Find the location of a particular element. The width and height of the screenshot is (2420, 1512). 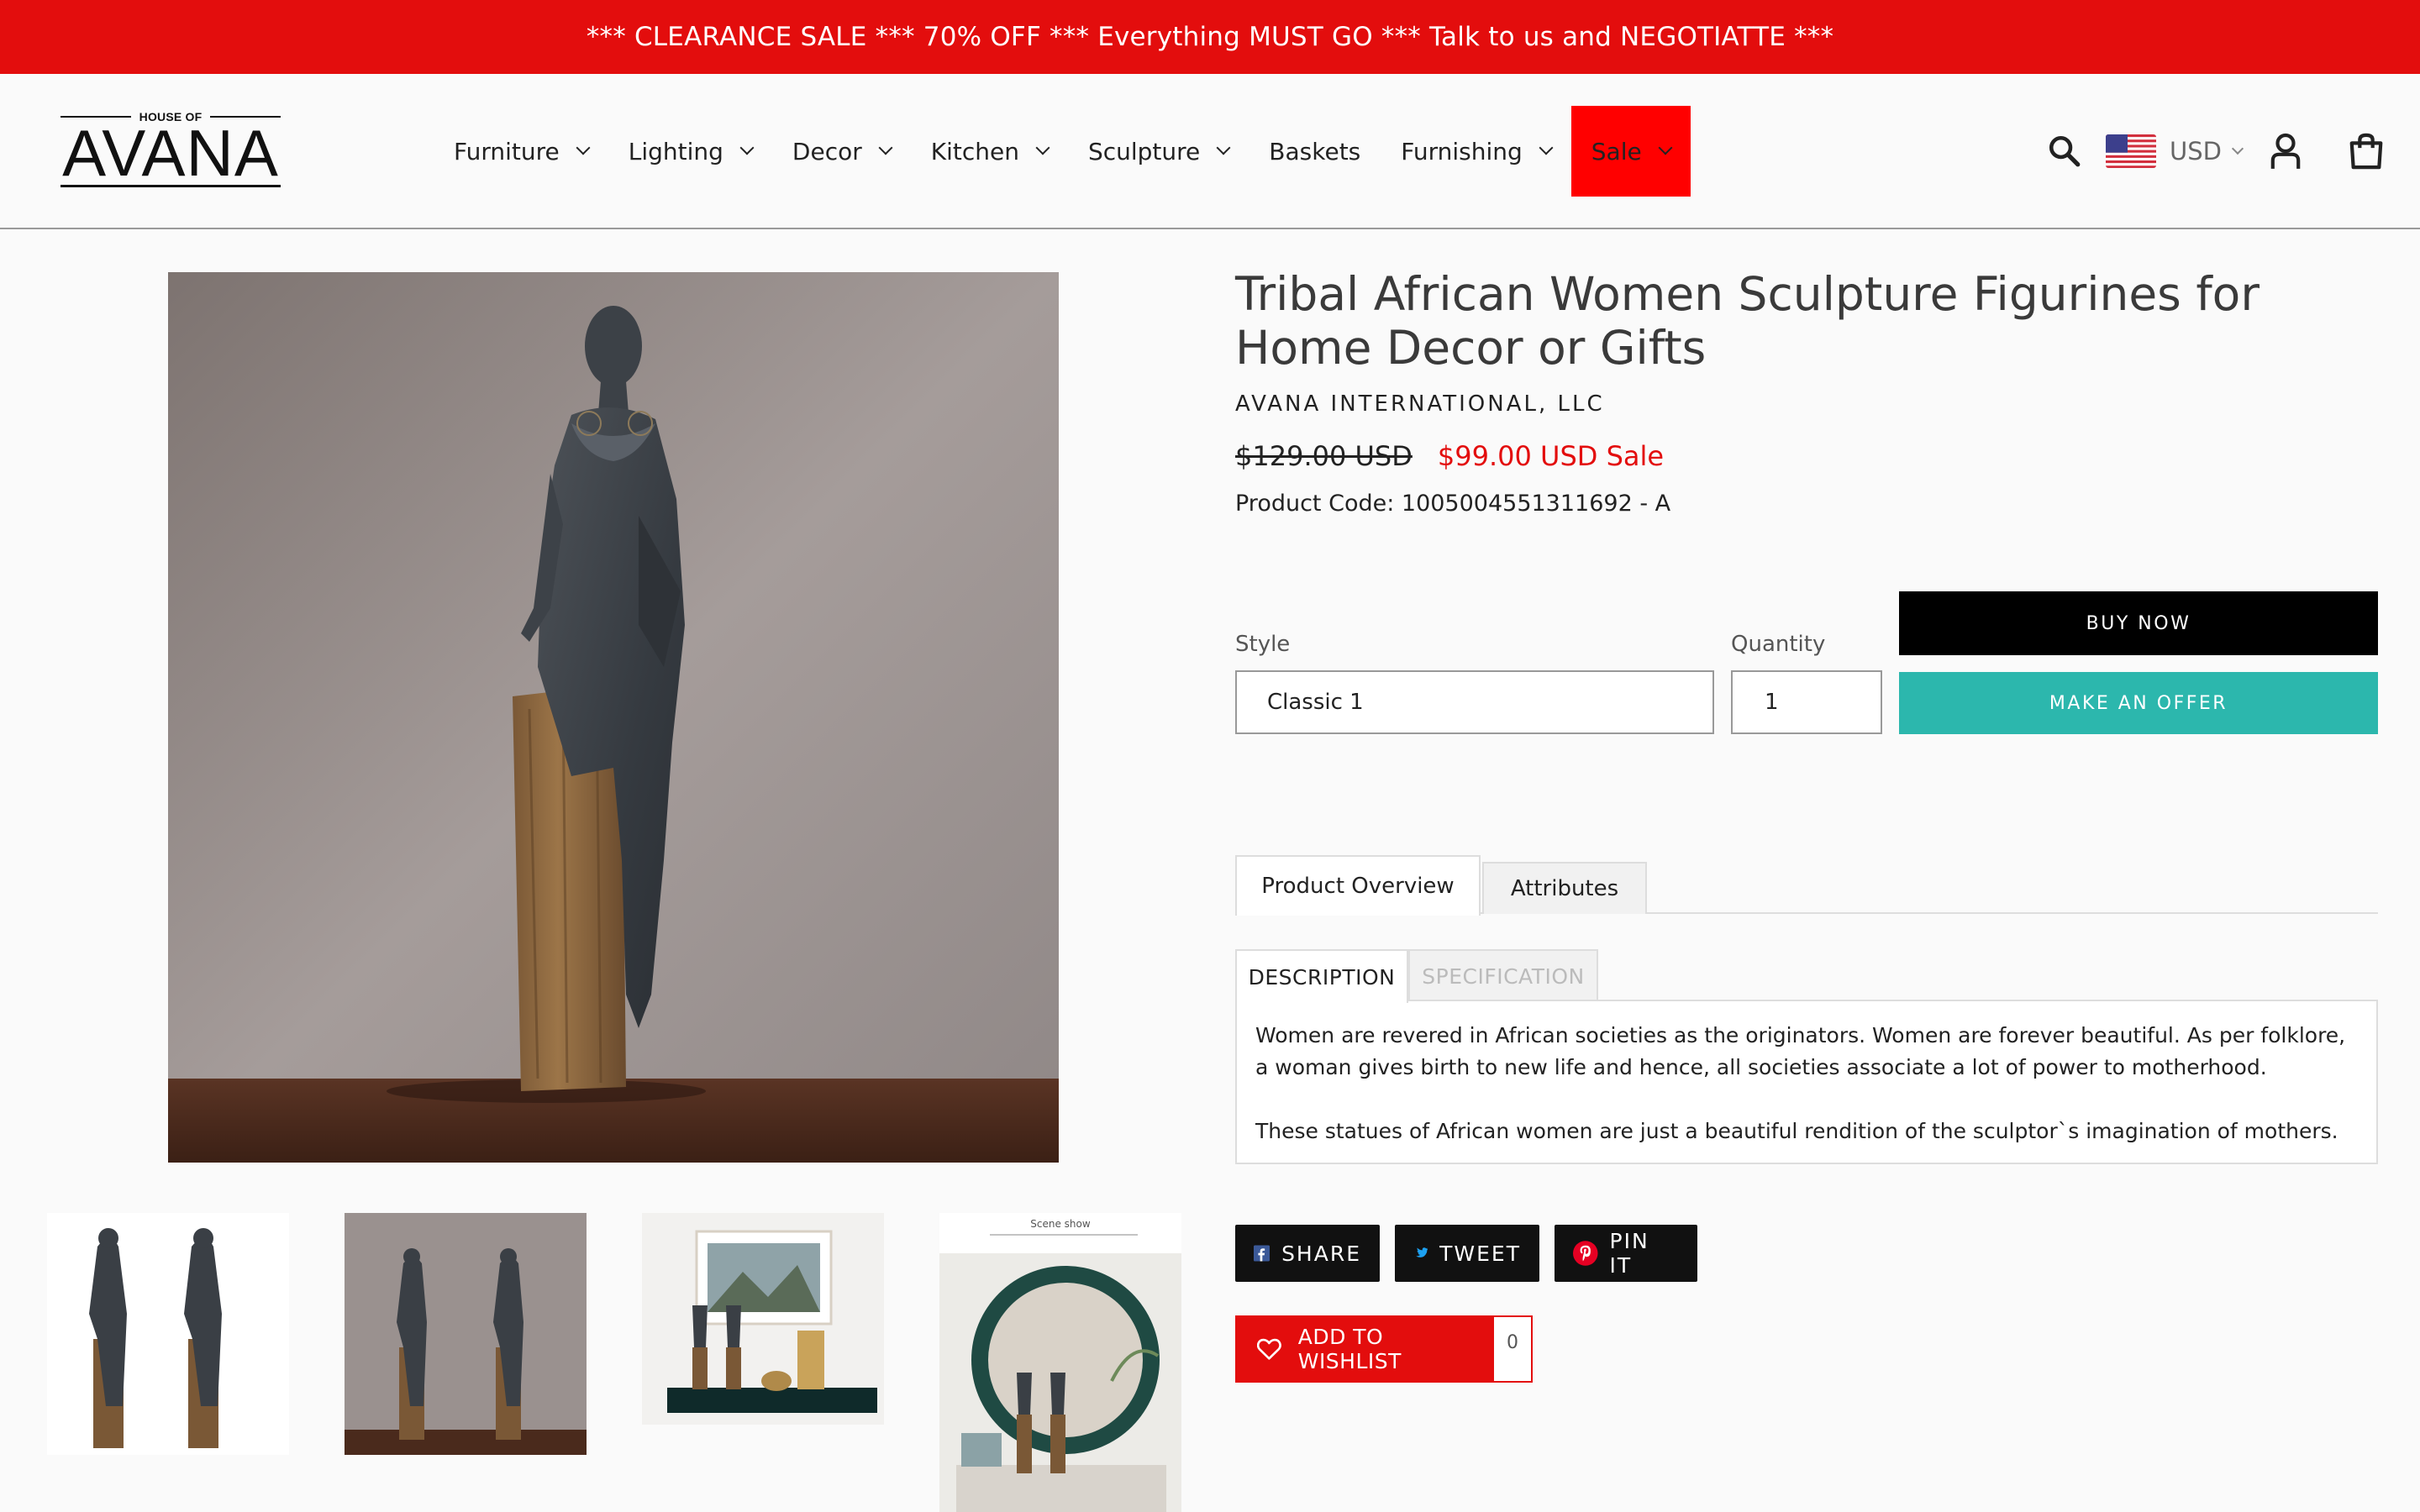

nav-label: Kitchen is located at coordinates (974, 151).